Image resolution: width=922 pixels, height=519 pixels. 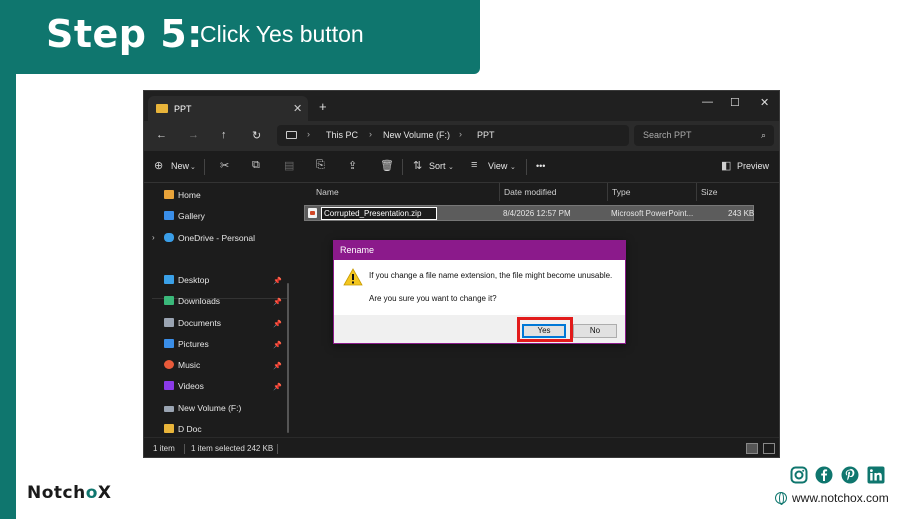 I want to click on search-placeholder: Search PPT, so click(x=667, y=135).